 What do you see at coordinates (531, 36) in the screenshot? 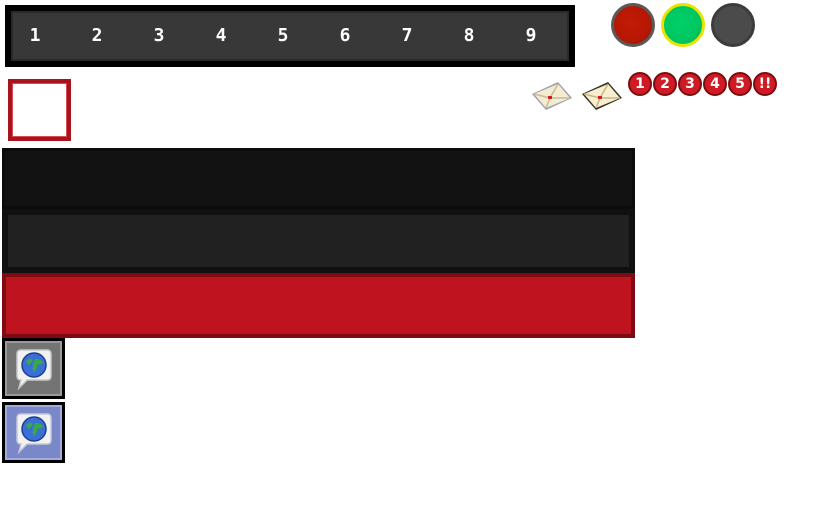
I see `hotbar-slot-9: 9` at bounding box center [531, 36].